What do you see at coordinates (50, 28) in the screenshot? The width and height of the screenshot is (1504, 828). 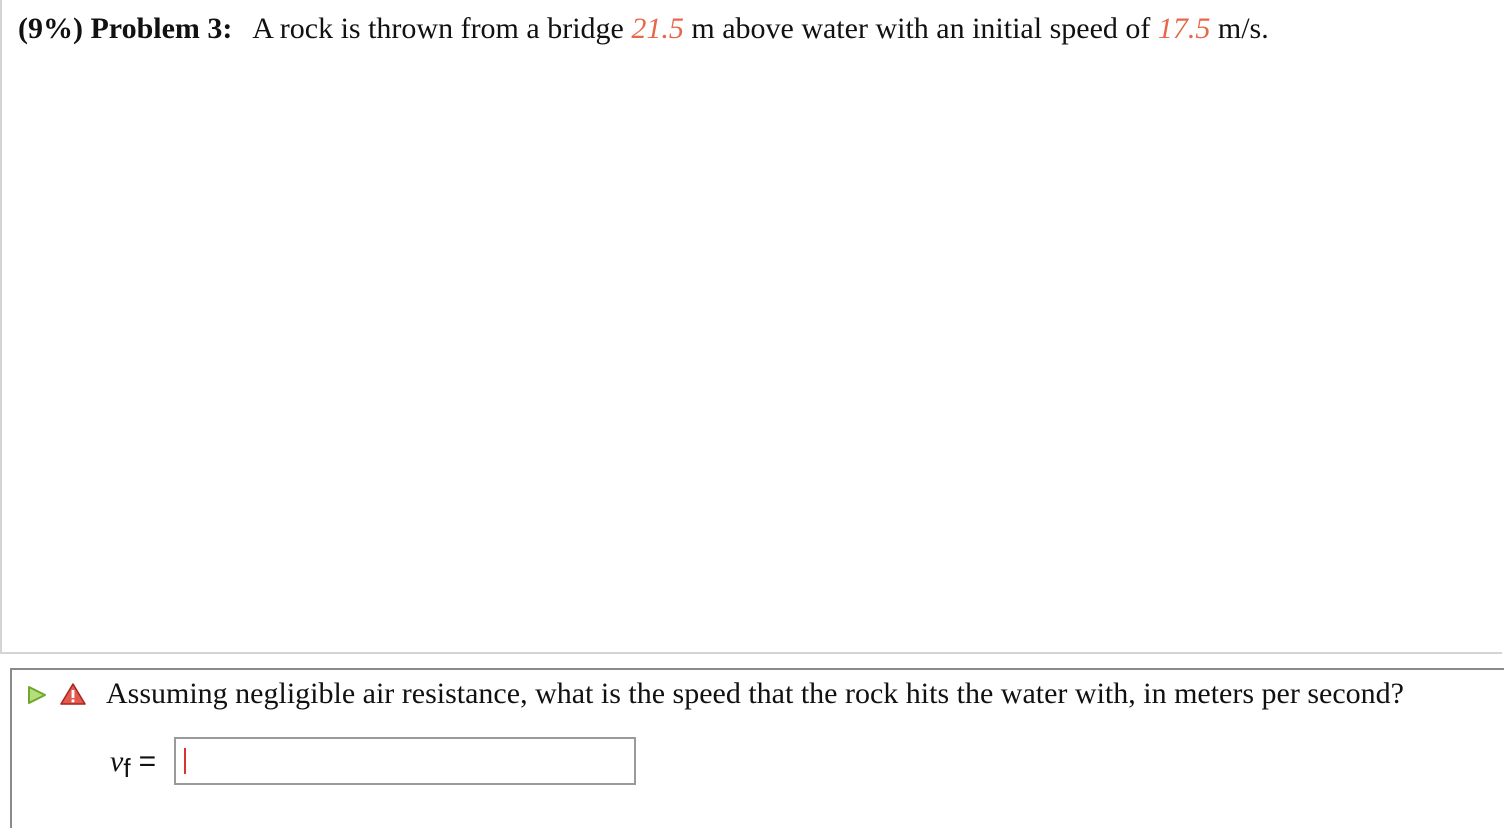 I see `problem-weight: (9%)` at bounding box center [50, 28].